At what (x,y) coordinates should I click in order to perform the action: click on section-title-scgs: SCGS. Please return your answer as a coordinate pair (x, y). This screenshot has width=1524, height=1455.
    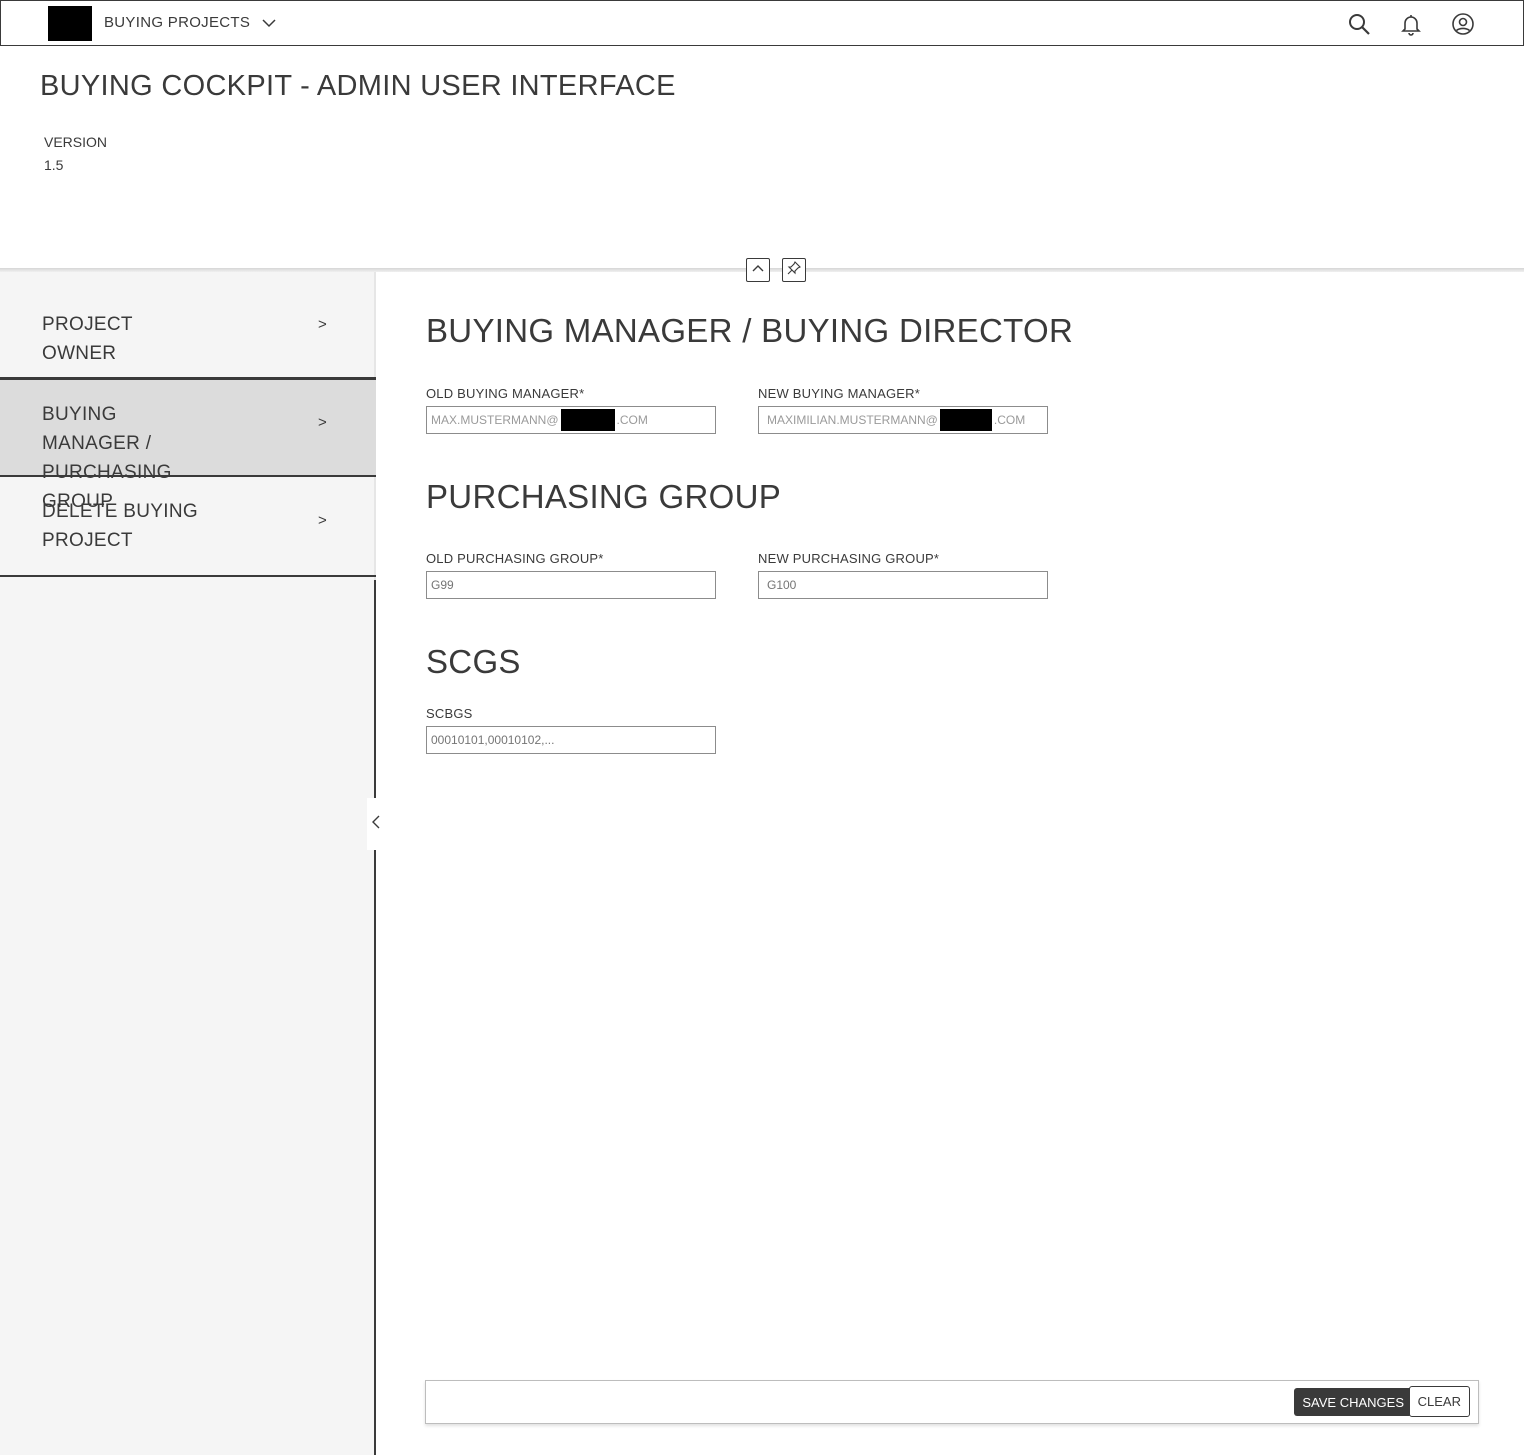
    Looking at the image, I should click on (473, 661).